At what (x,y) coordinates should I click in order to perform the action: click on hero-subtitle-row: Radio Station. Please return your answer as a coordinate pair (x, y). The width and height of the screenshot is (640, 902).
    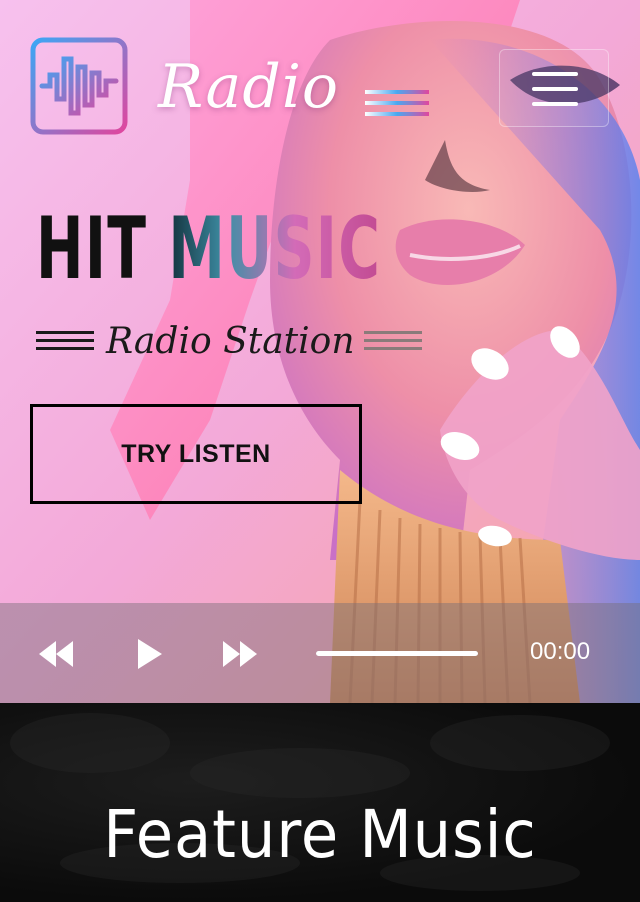
    Looking at the image, I should click on (231, 342).